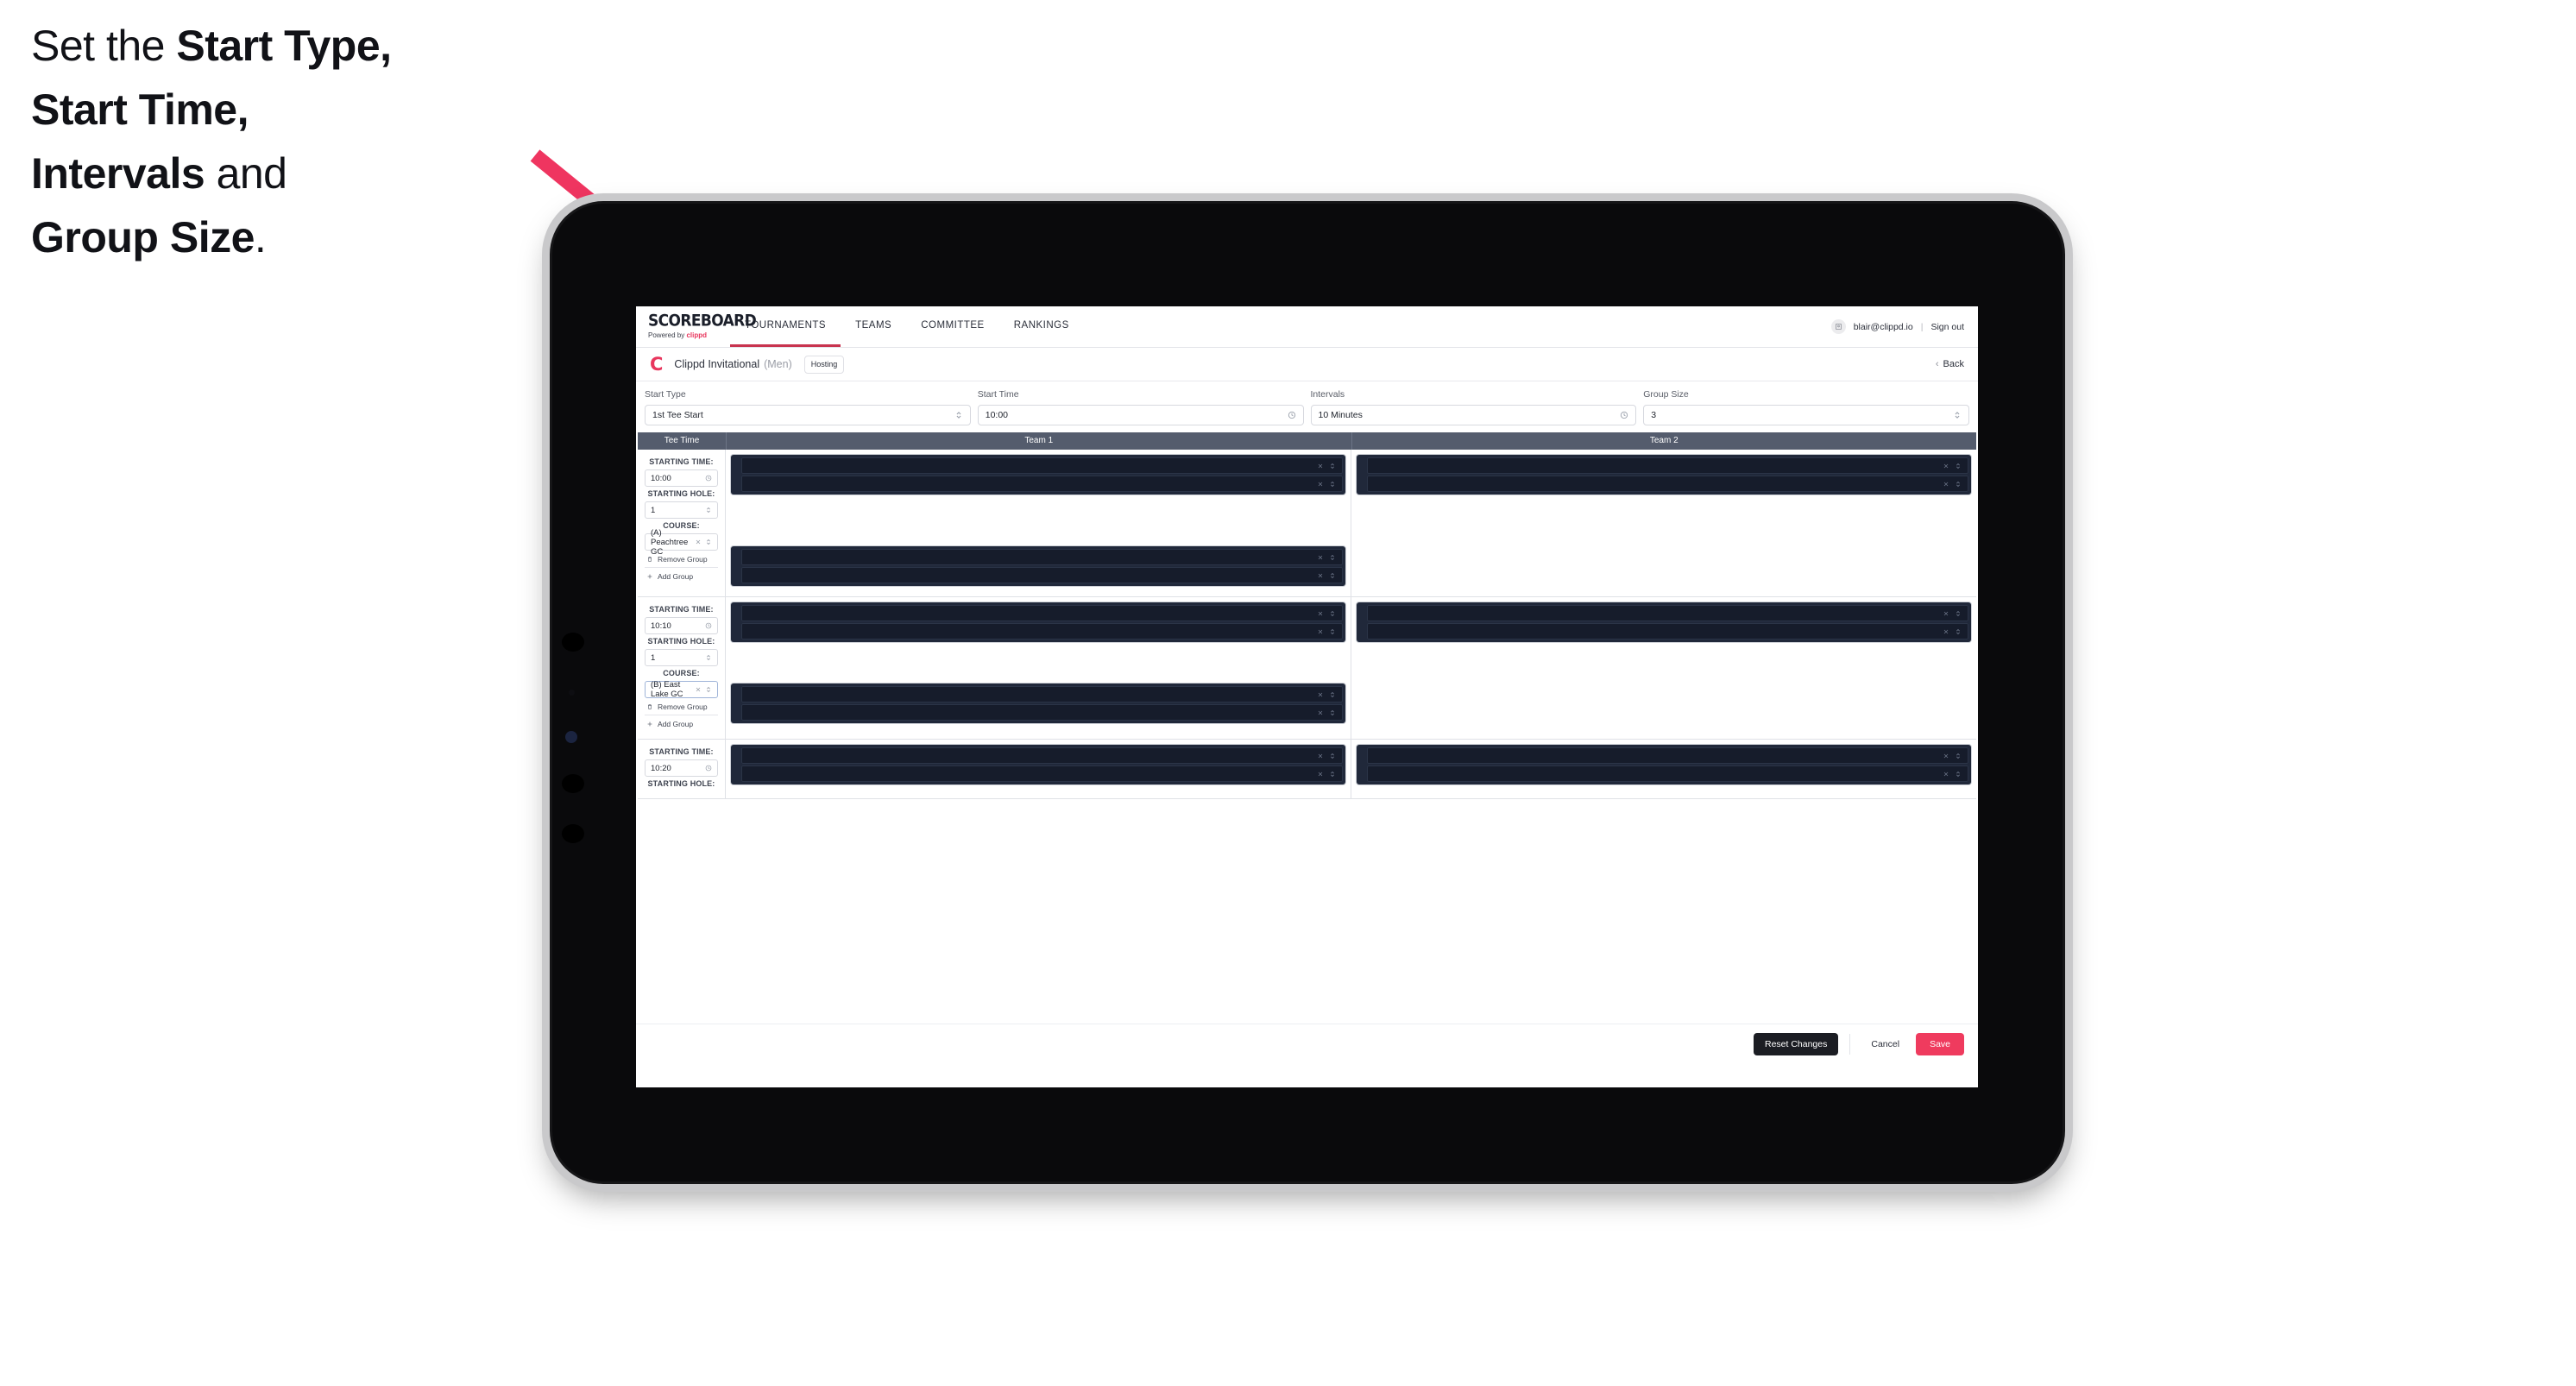 This screenshot has height=1386, width=2576. Describe the element at coordinates (1838, 327) in the screenshot. I see `avatar` at that location.